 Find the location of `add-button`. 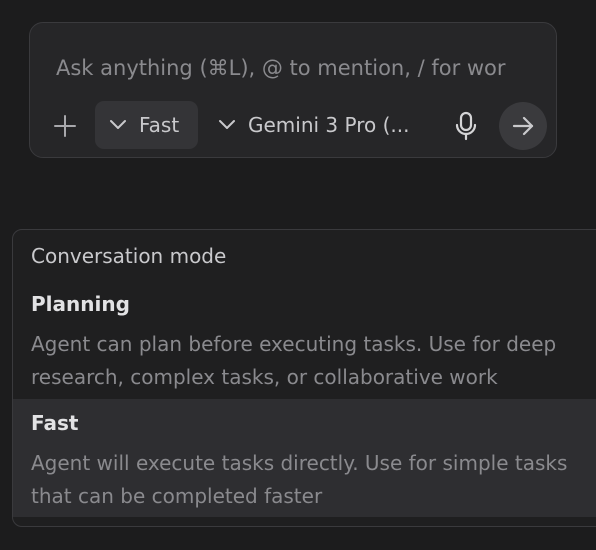

add-button is located at coordinates (65, 126).